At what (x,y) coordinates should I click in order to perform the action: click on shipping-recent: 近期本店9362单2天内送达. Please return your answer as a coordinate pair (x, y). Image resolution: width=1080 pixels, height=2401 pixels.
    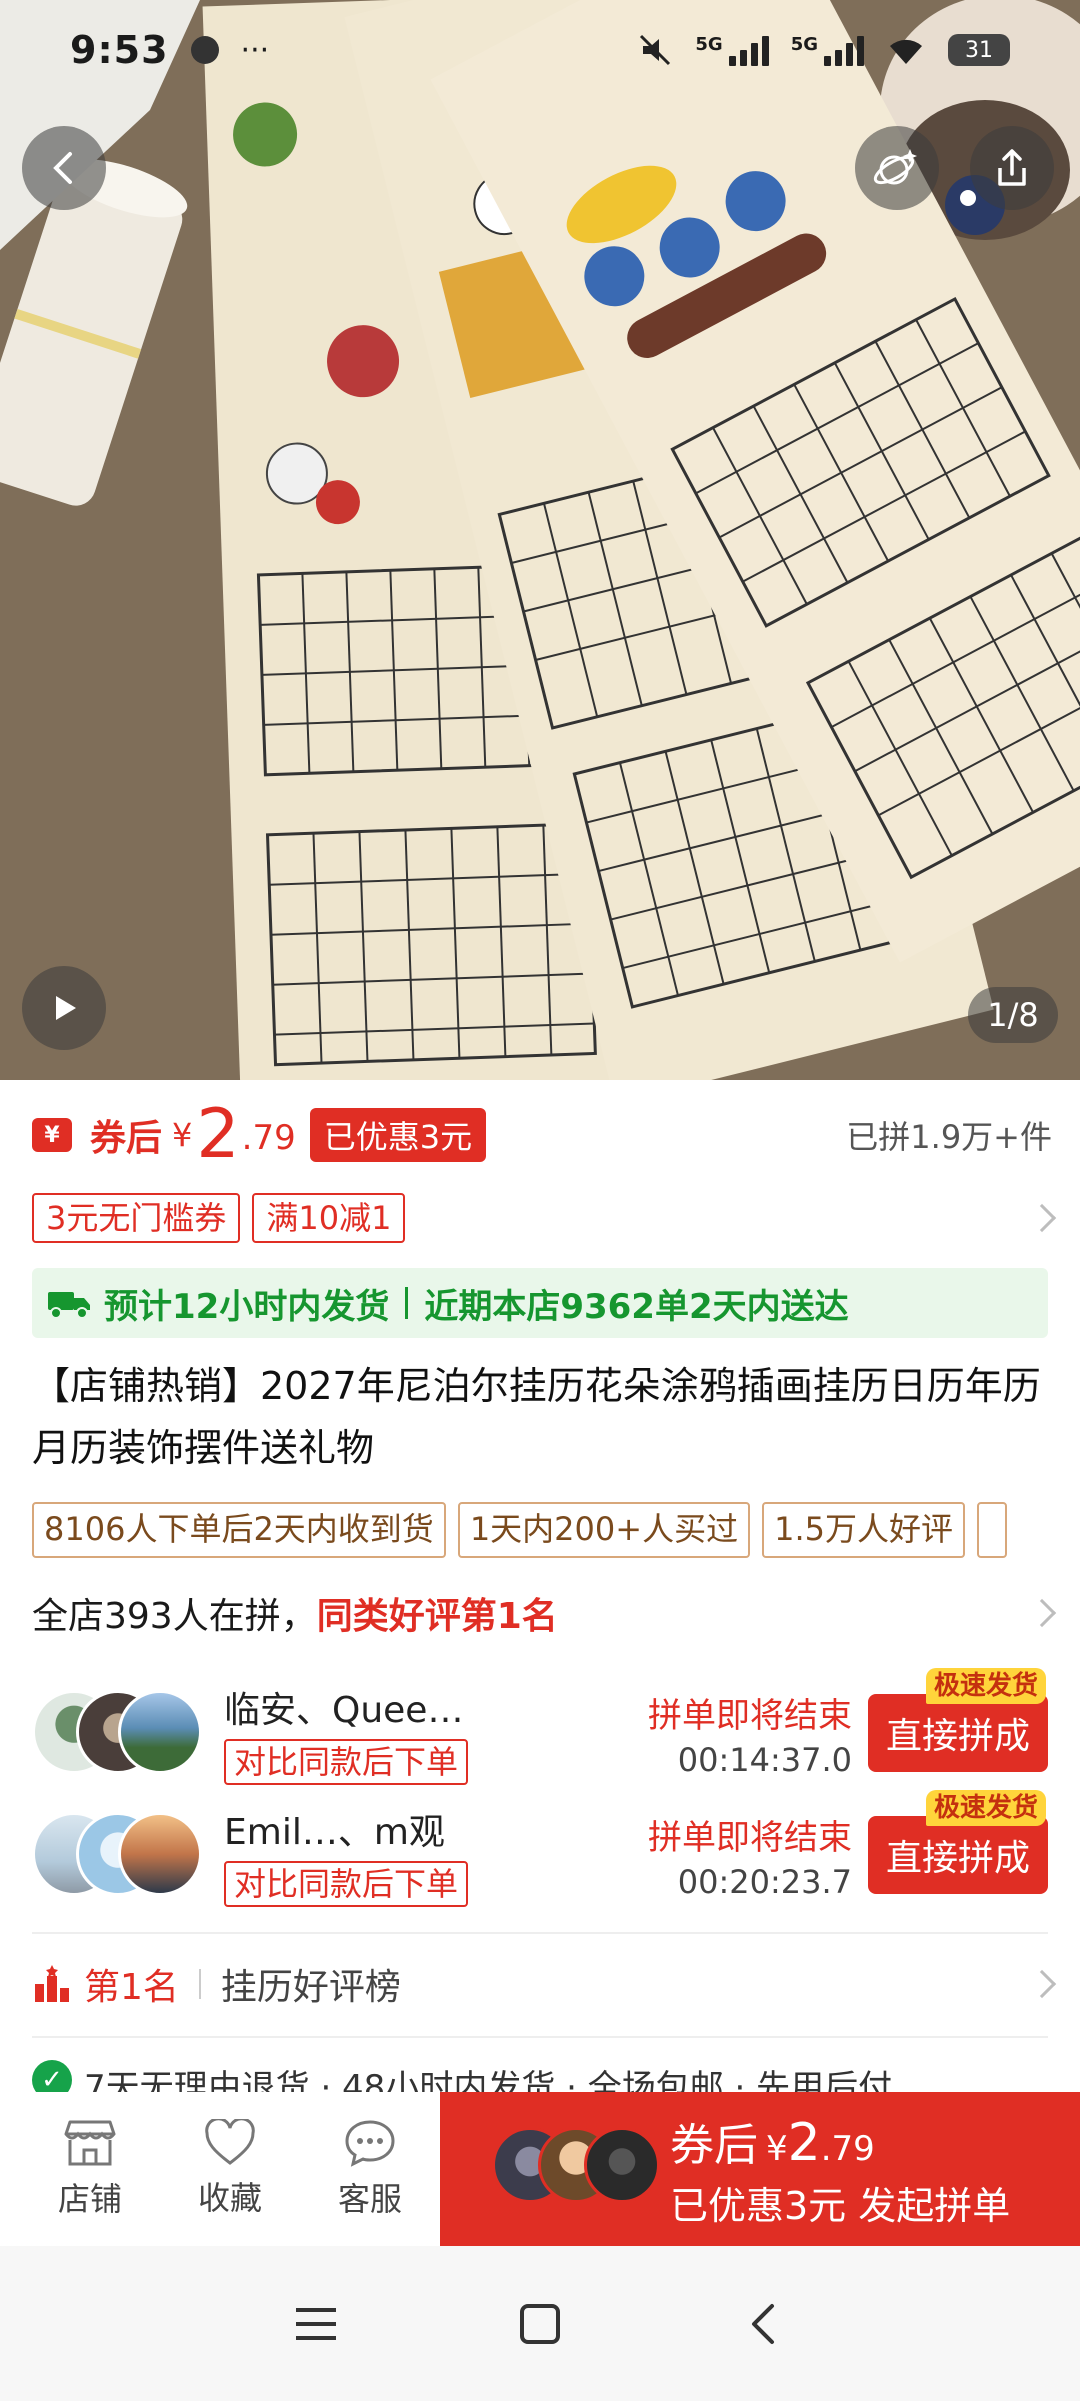
    Looking at the image, I should click on (636, 1306).